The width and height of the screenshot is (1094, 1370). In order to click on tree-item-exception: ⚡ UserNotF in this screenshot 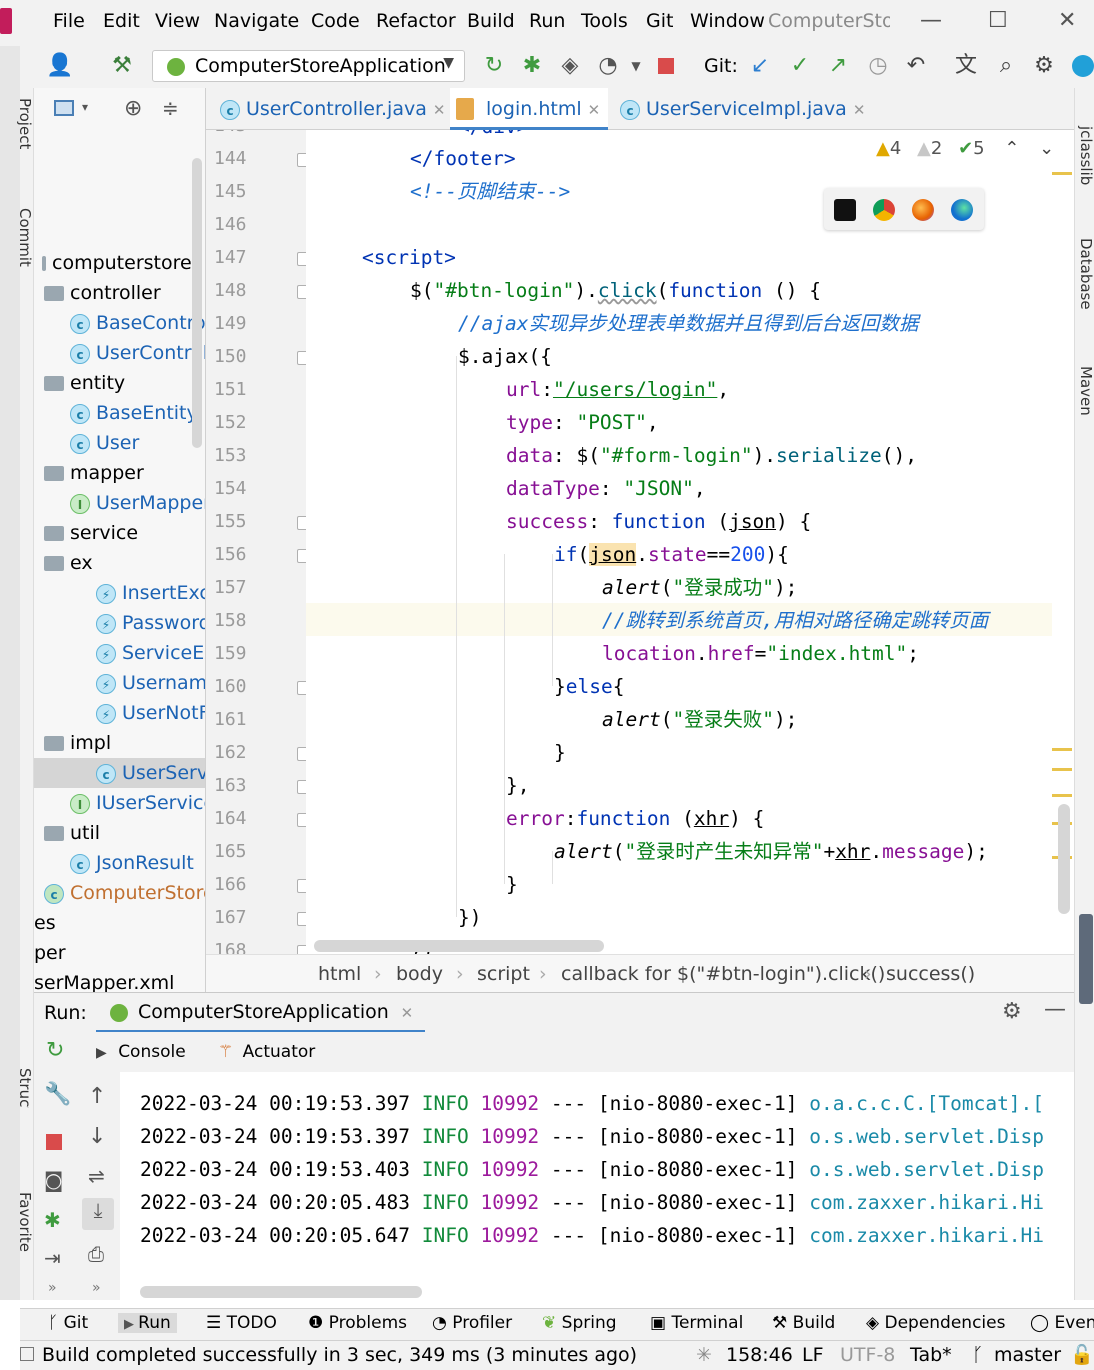, I will do `click(119, 713)`.